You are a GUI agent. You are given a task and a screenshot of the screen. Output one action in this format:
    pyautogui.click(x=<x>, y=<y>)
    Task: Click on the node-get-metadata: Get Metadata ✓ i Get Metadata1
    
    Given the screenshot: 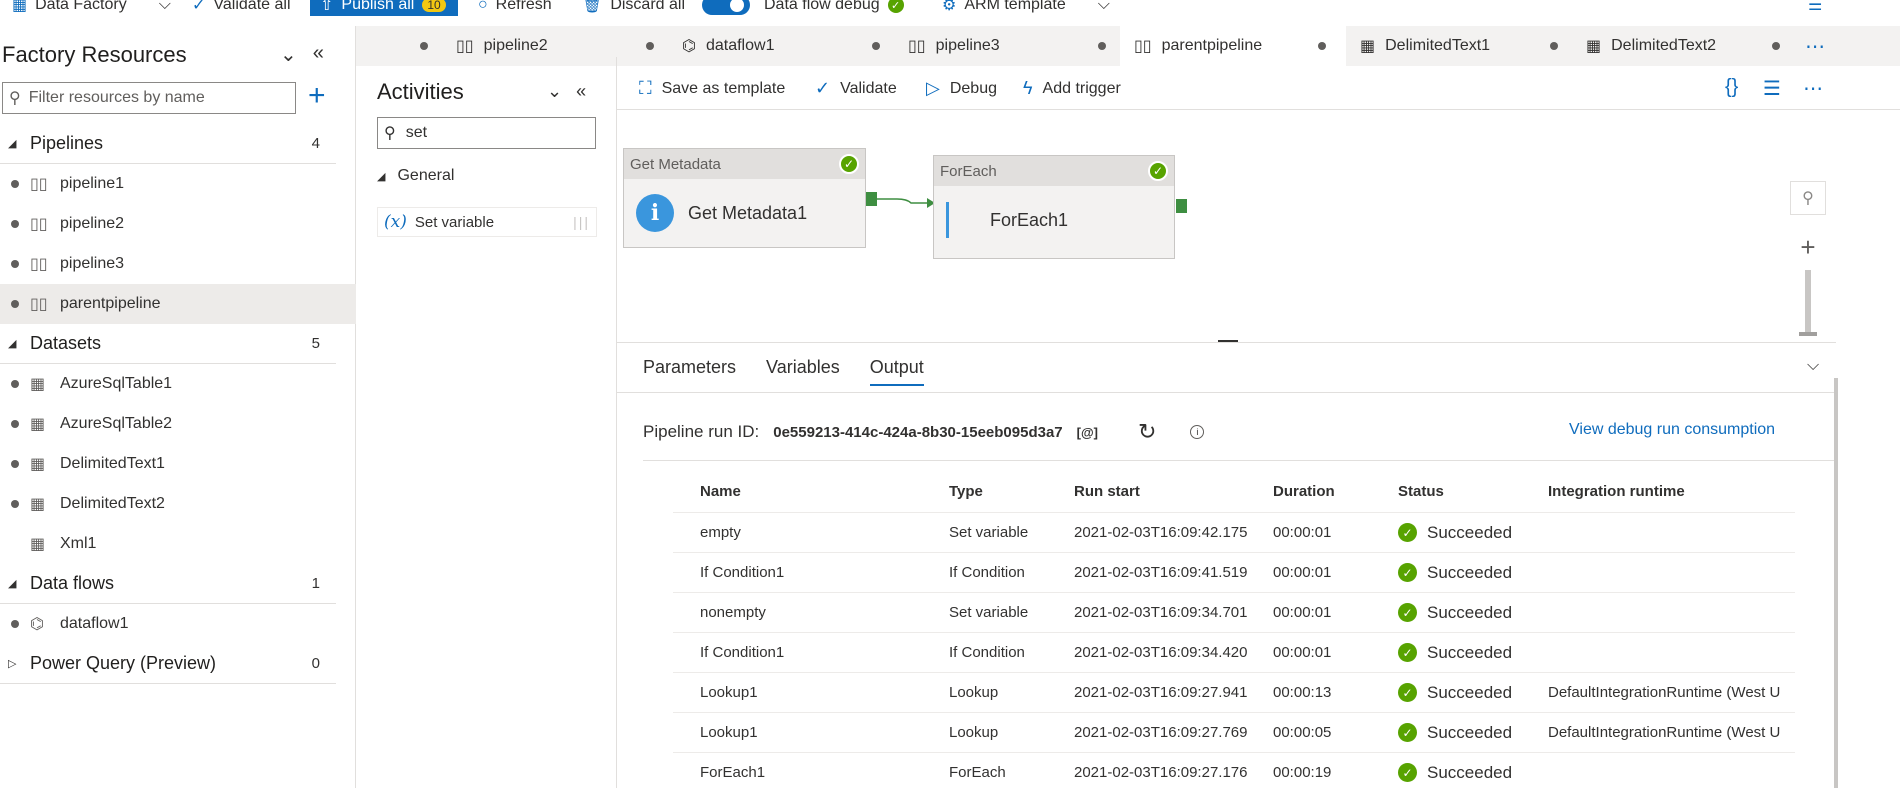 What is the action you would take?
    pyautogui.click(x=744, y=198)
    